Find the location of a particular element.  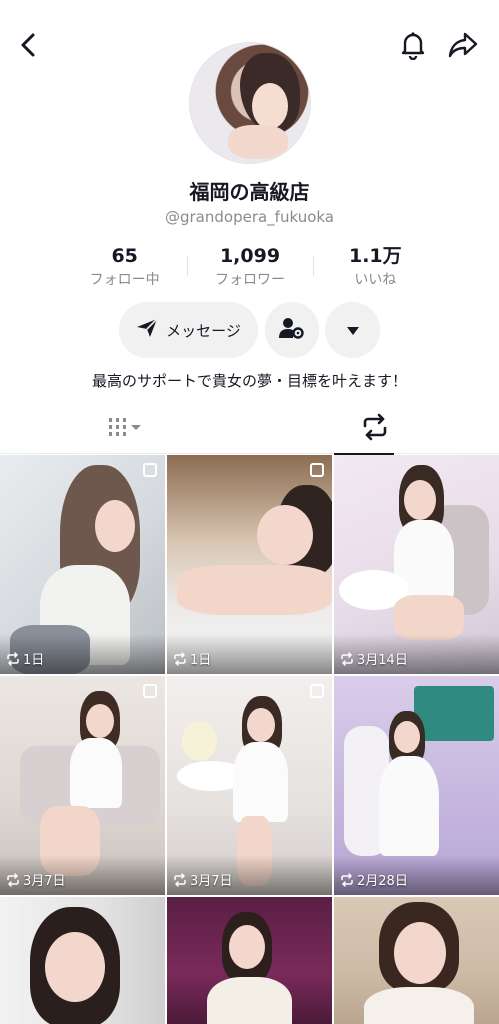

avatar-hand is located at coordinates (258, 142).